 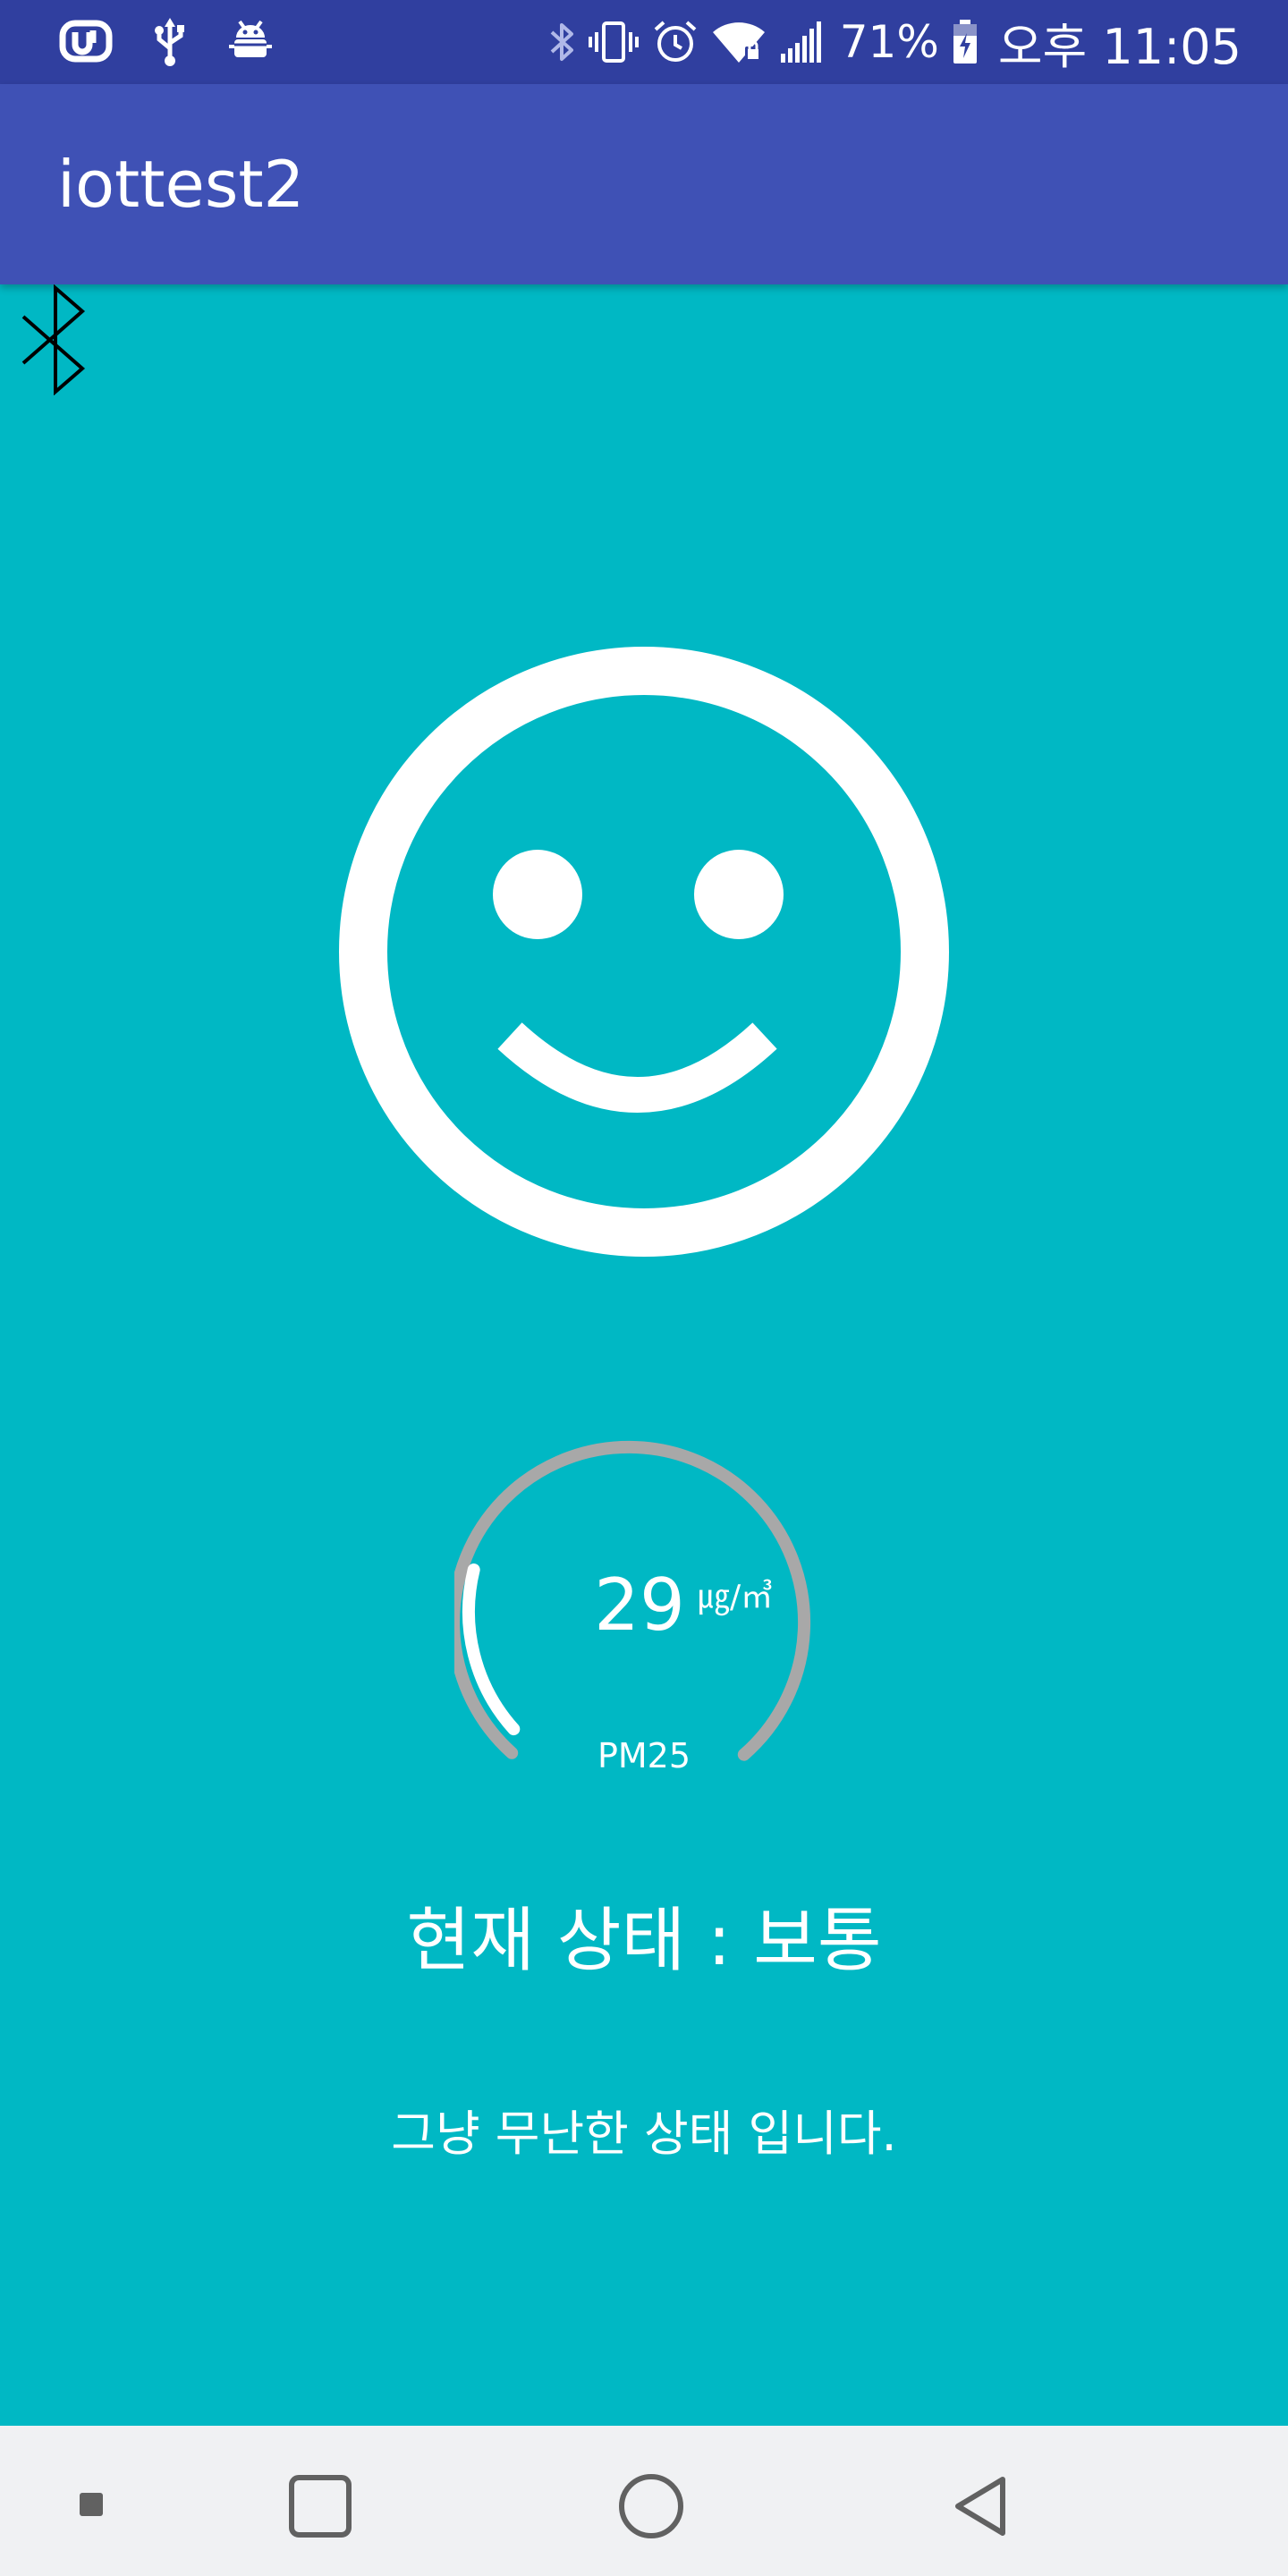 What do you see at coordinates (86, 43) in the screenshot?
I see `u-plus-icon` at bounding box center [86, 43].